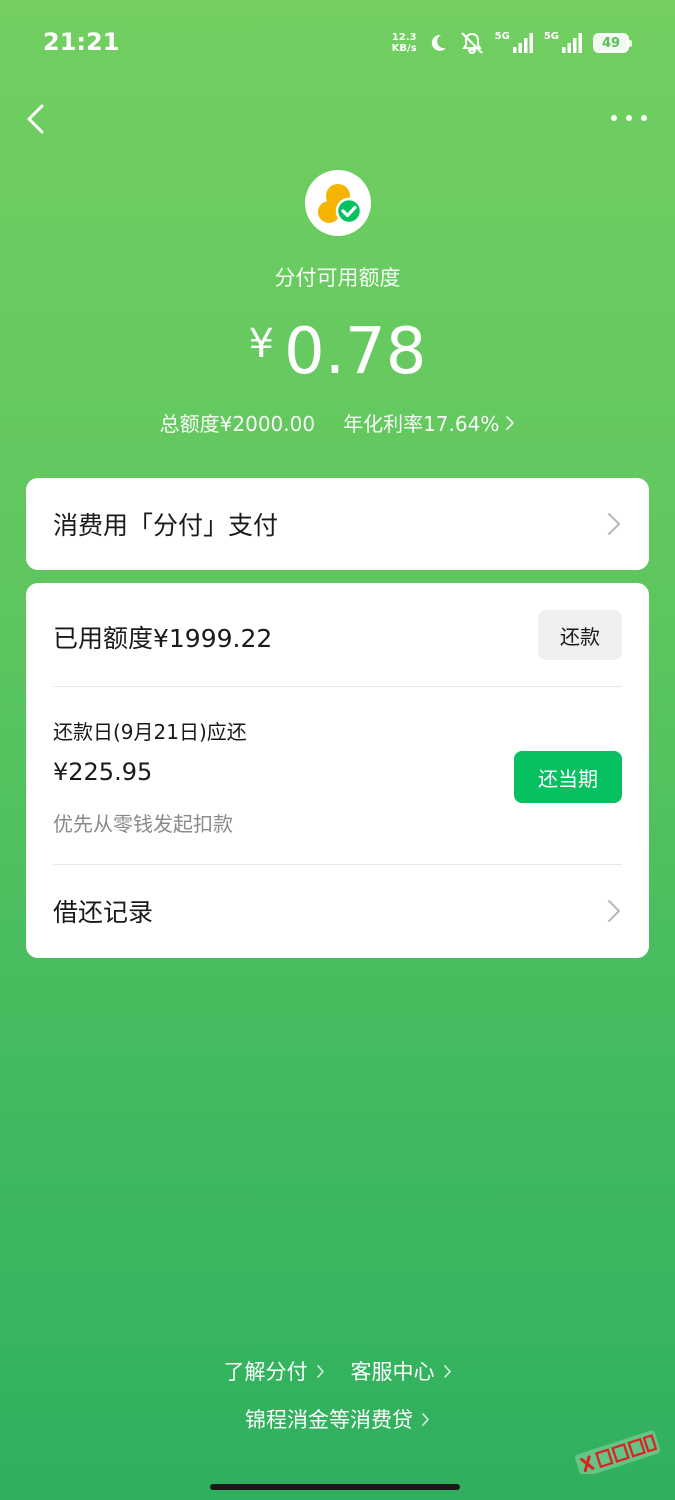 The width and height of the screenshot is (675, 1500). I want to click on customer-service-link: 客服中心, so click(401, 1371).